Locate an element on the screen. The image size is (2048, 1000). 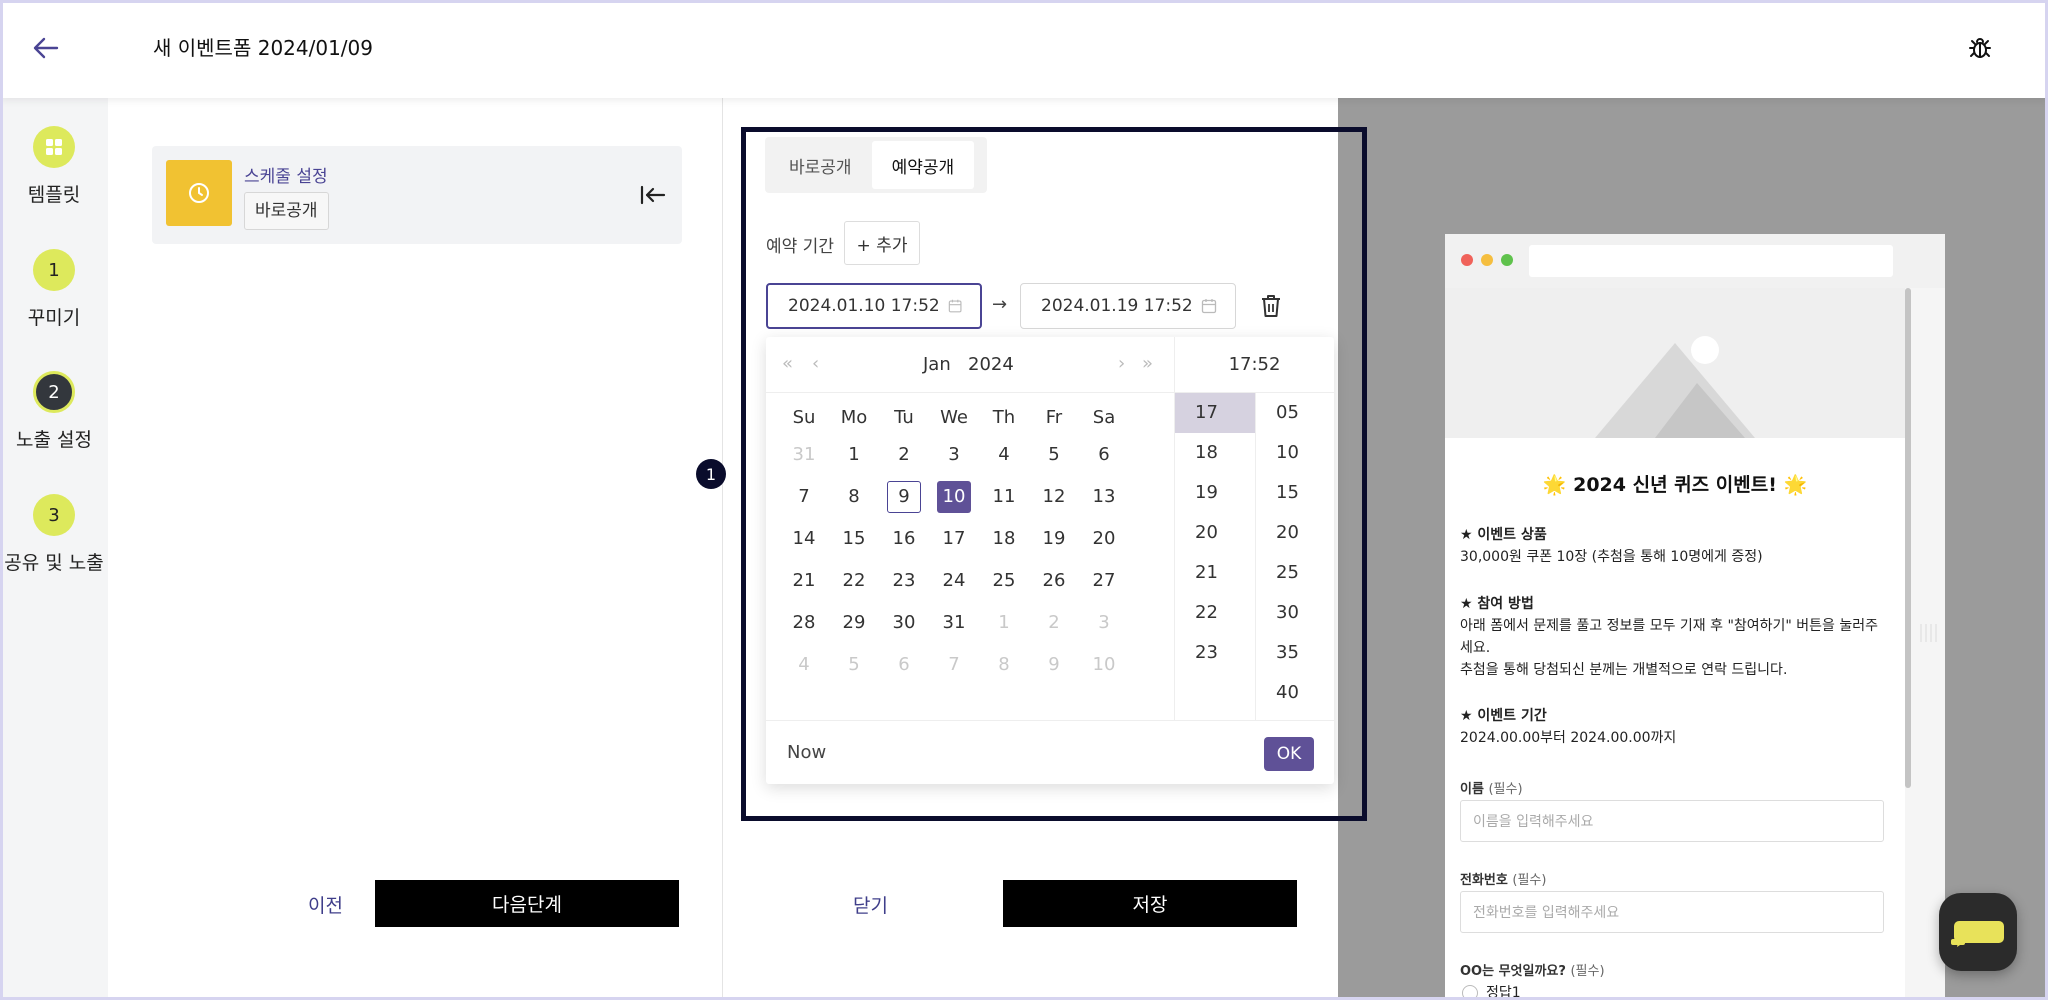
calendar-day: 24 is located at coordinates (954, 581).